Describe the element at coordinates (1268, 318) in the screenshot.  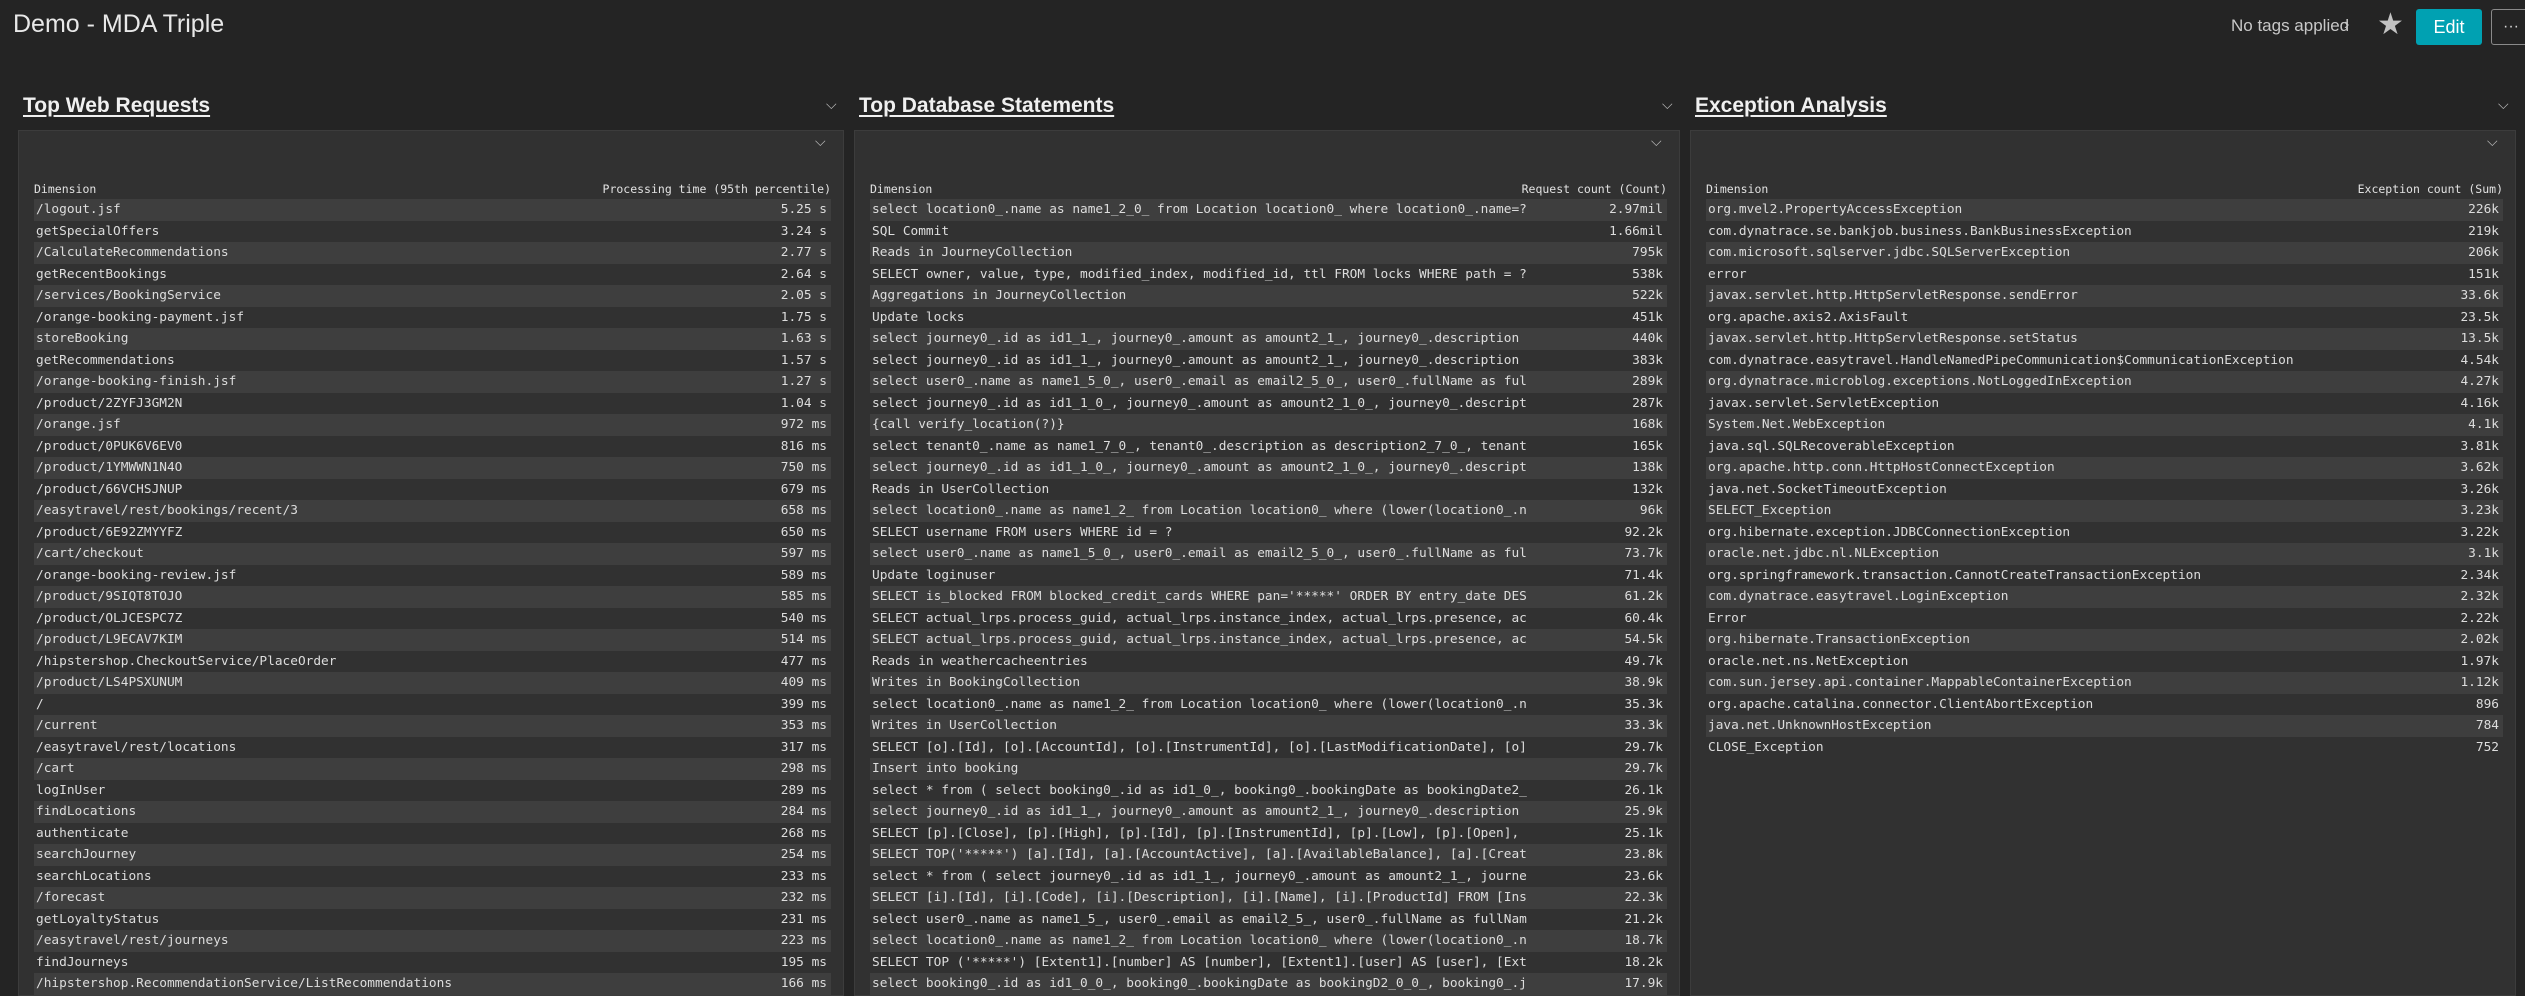
I see `table-row: Update locks 451k` at that location.